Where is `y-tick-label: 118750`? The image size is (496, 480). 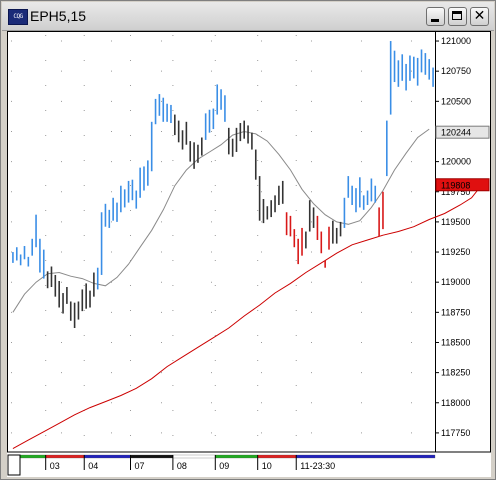
y-tick-label: 118750 is located at coordinates (455, 312).